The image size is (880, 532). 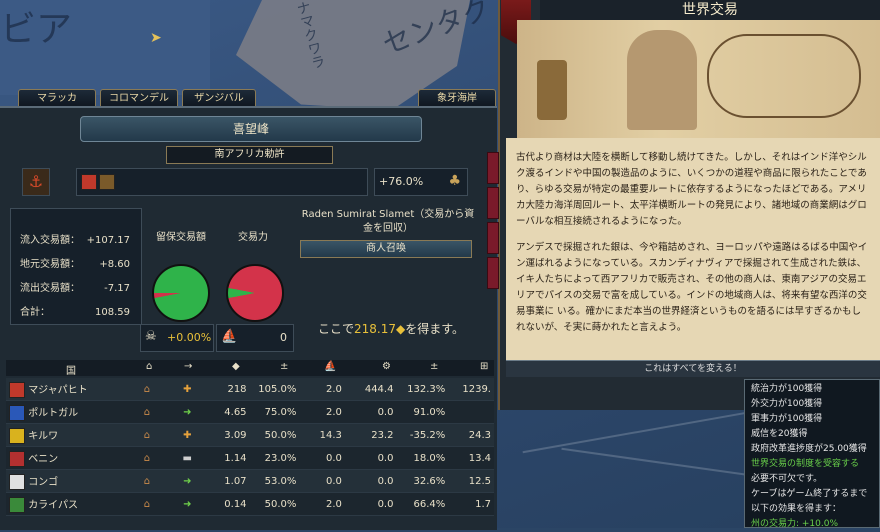 I want to click on side-buttons, so click(x=493, y=242).